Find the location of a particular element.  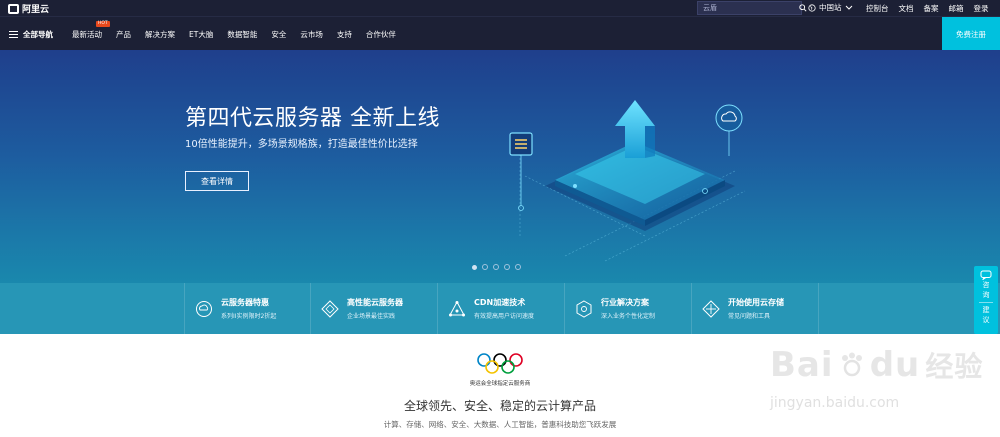

feature-desc: 企业场景最佳实践 is located at coordinates (371, 316).